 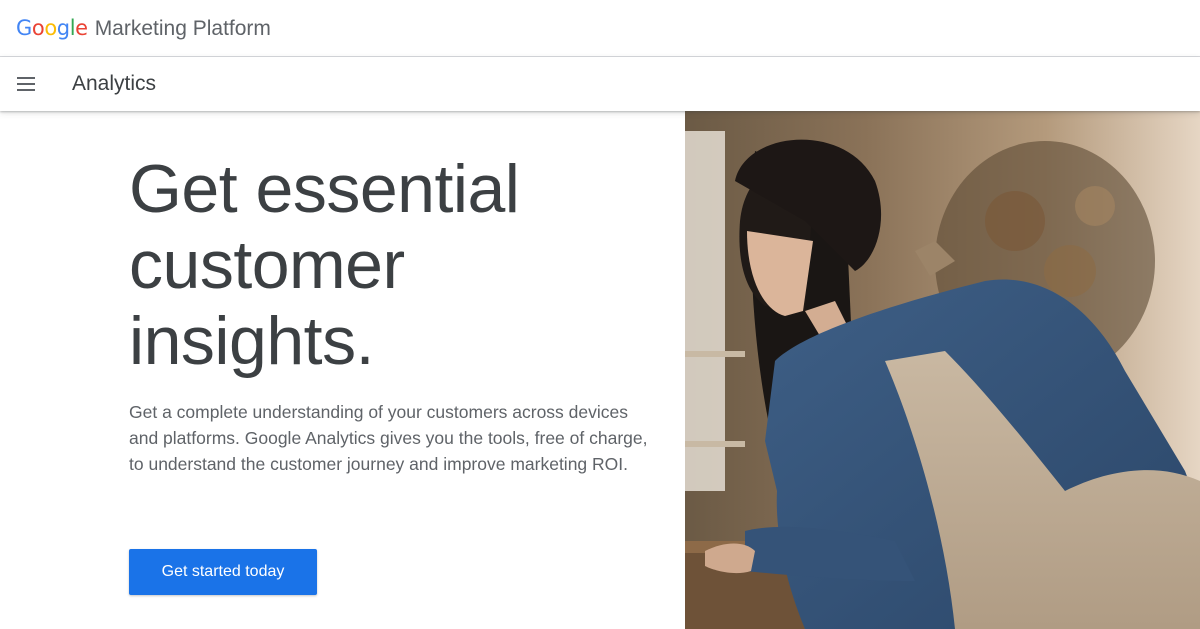 I want to click on logo-letter: e, so click(x=81, y=27).